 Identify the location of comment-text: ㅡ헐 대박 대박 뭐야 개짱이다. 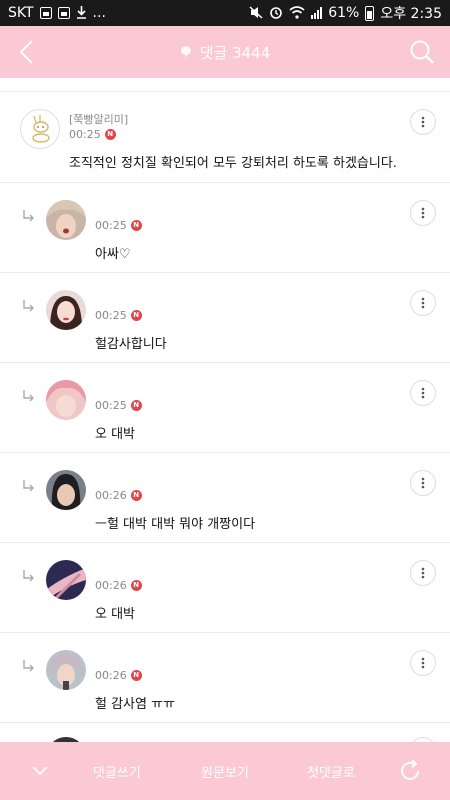
(175, 524).